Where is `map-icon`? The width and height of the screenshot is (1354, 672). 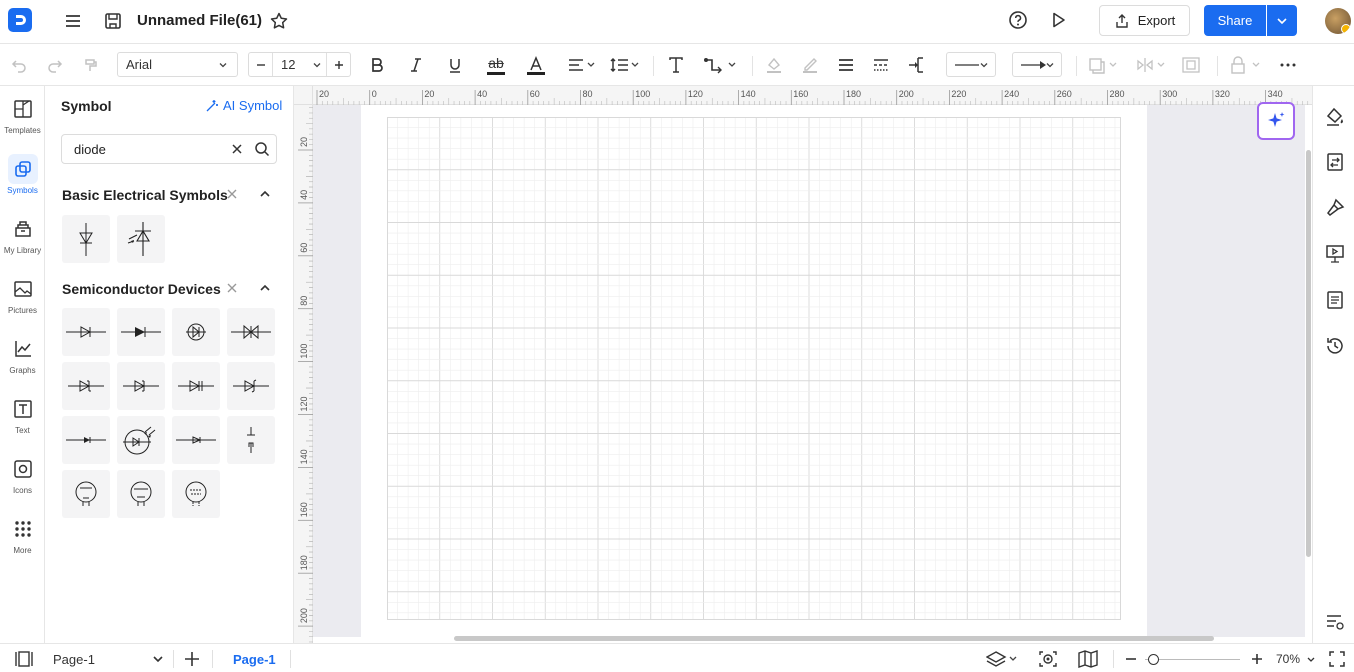
map-icon is located at coordinates (1088, 659).